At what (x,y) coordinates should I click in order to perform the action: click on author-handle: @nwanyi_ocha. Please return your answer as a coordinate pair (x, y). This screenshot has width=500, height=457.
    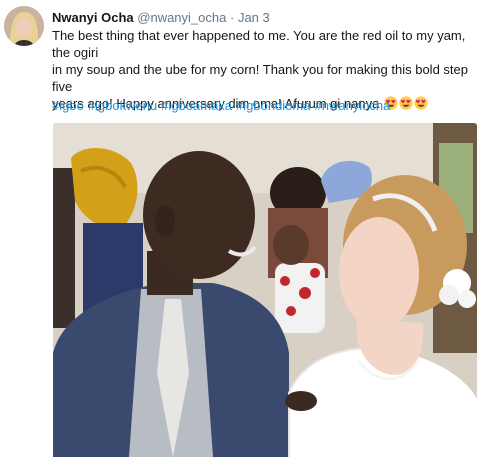
    Looking at the image, I should click on (181, 17).